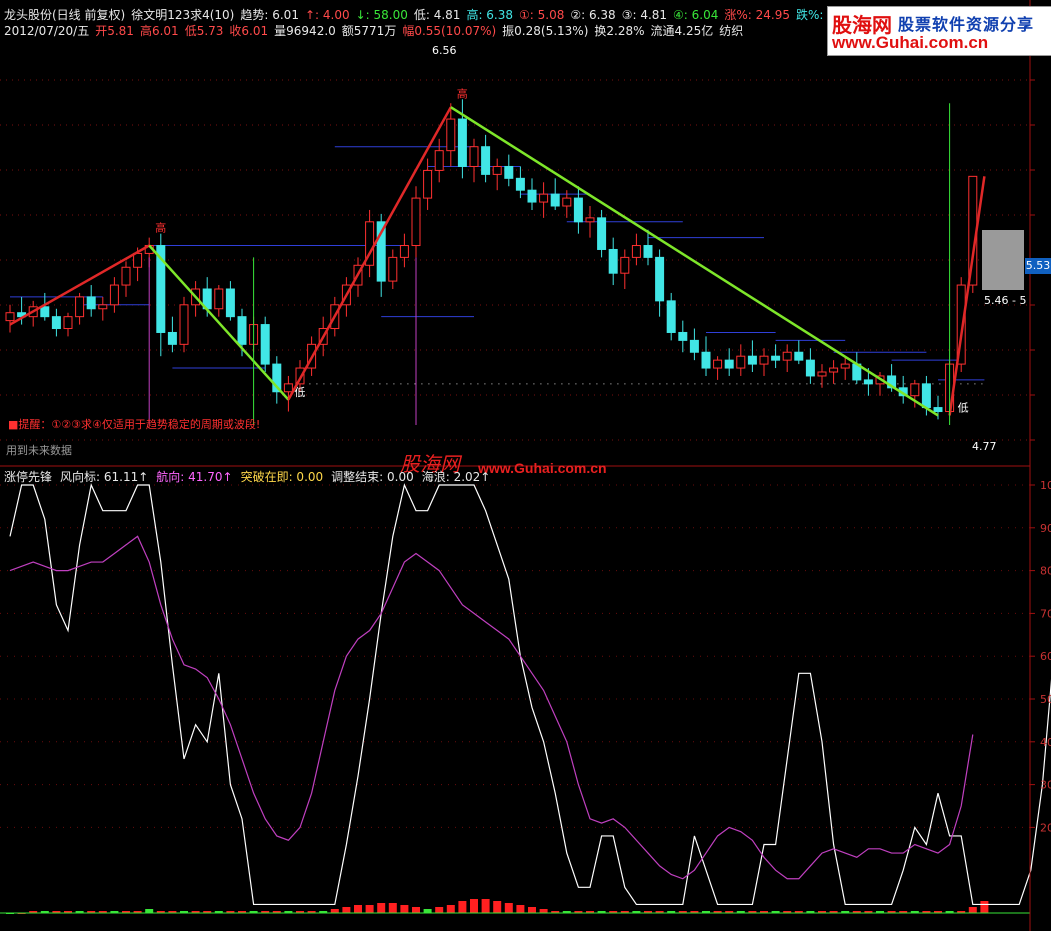 This screenshot has width=1051, height=931. I want to click on header-ohlc-field-10: 流通4.25亿, so click(682, 31).